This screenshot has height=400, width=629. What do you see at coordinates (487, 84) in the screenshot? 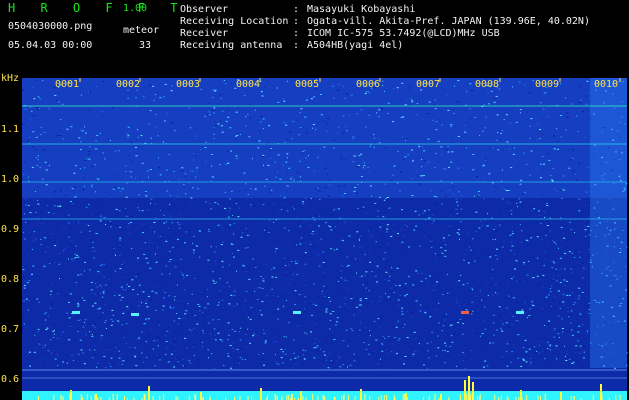
I see `frame-label: 0008` at bounding box center [487, 84].